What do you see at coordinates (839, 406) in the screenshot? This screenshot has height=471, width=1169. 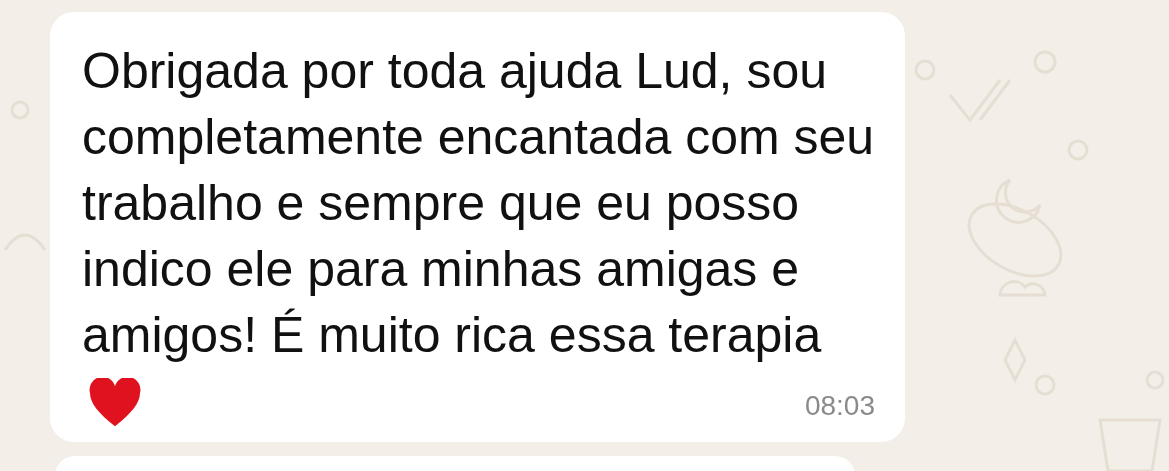 I see `message-time: 08:03` at bounding box center [839, 406].